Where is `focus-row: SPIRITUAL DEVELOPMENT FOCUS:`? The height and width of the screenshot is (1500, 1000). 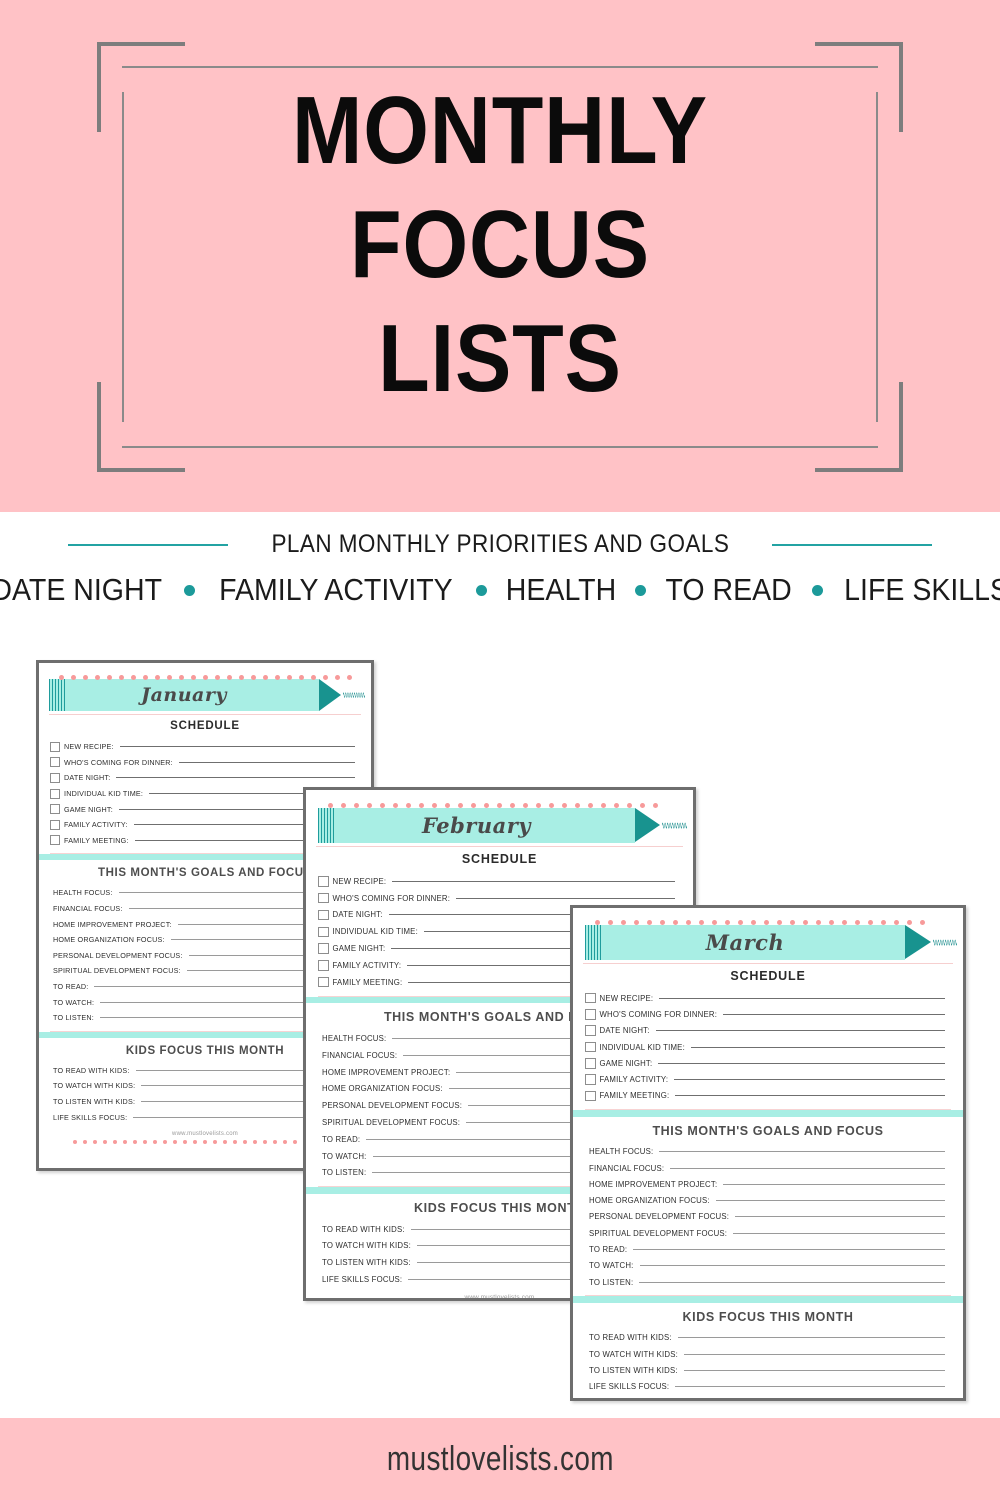
focus-row: SPIRITUAL DEVELOPMENT FOCUS: is located at coordinates (769, 1233).